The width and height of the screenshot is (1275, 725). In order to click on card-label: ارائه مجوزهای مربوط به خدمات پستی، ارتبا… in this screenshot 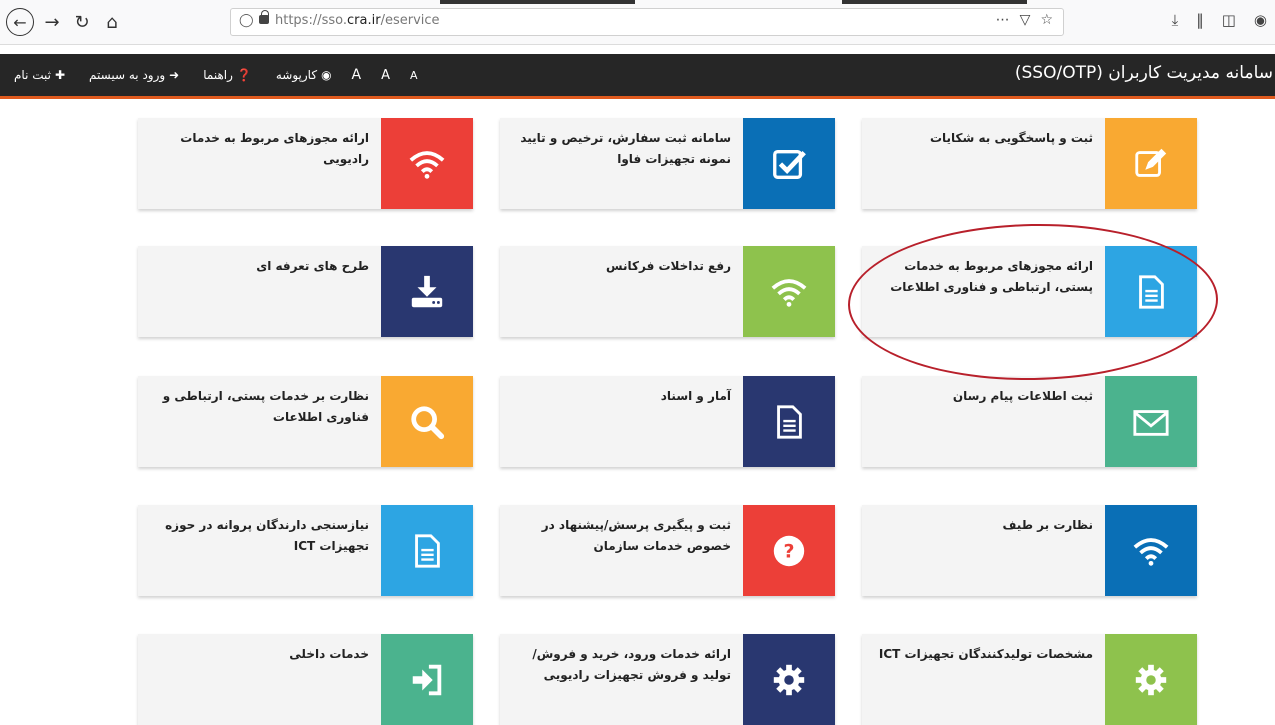, I will do `click(991, 276)`.